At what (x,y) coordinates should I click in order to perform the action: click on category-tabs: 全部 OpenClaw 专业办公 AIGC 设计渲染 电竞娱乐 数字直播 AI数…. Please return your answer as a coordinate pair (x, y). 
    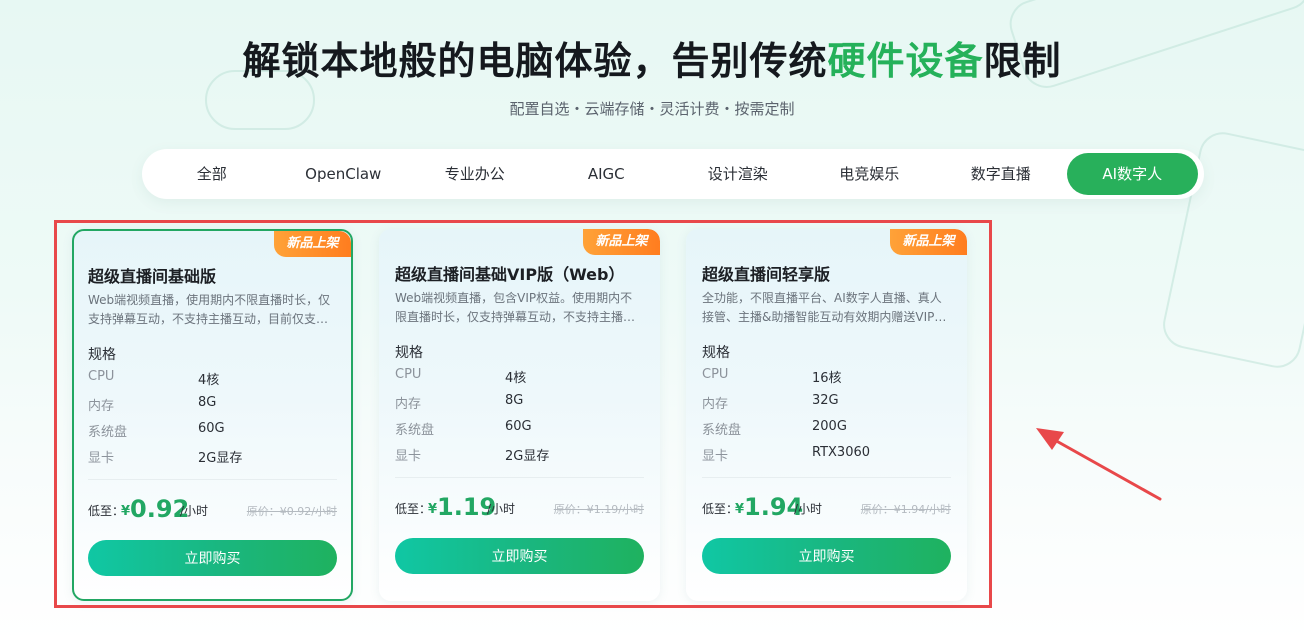
    Looking at the image, I should click on (673, 174).